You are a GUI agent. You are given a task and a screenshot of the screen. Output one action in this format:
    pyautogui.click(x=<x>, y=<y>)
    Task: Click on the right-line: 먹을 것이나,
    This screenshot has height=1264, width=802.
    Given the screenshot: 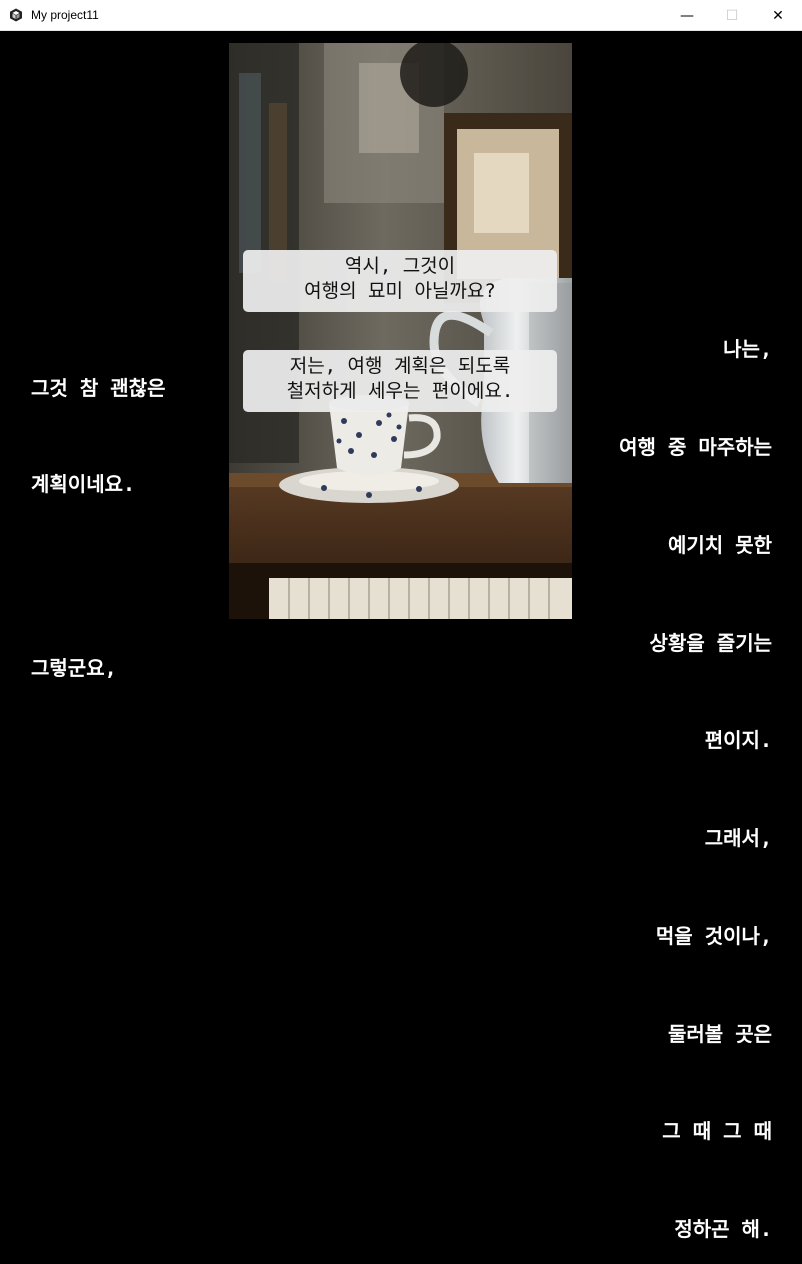 What is the action you would take?
    pyautogui.click(x=713, y=935)
    